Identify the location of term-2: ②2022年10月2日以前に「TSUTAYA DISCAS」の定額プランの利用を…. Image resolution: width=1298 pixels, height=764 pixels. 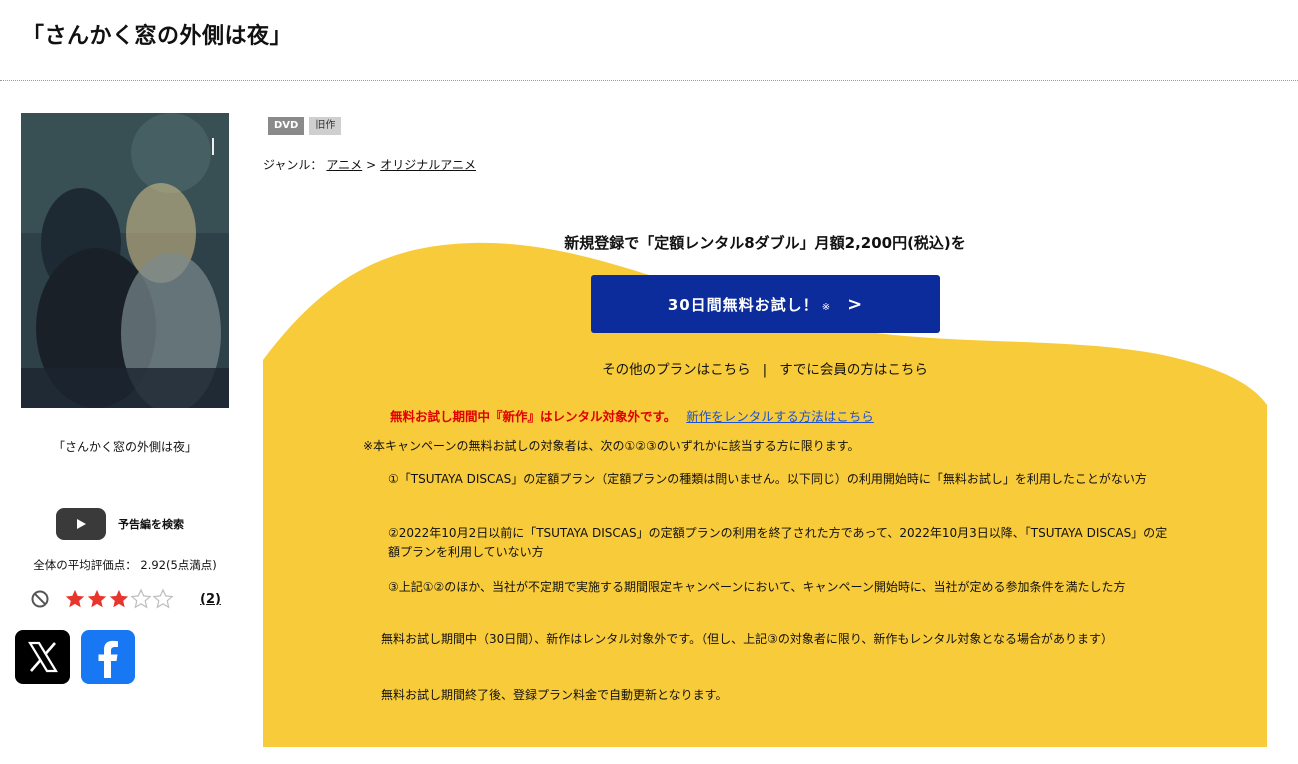
(778, 543).